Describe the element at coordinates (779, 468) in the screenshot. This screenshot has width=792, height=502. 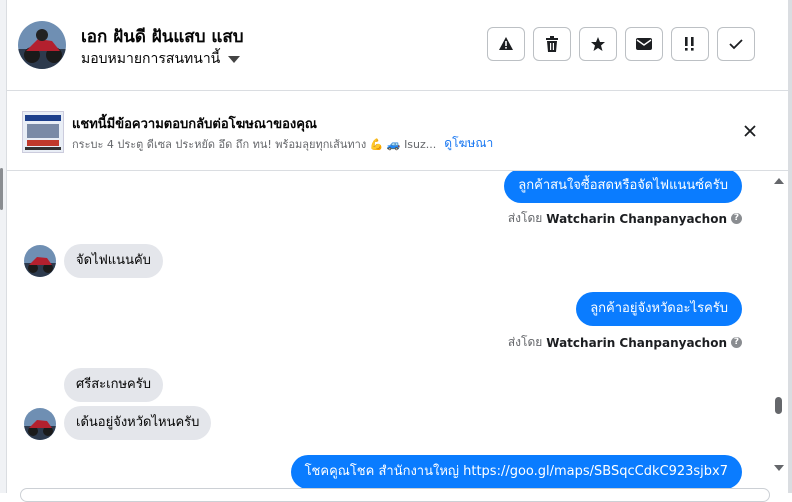
I see `scroll-down-icon` at that location.